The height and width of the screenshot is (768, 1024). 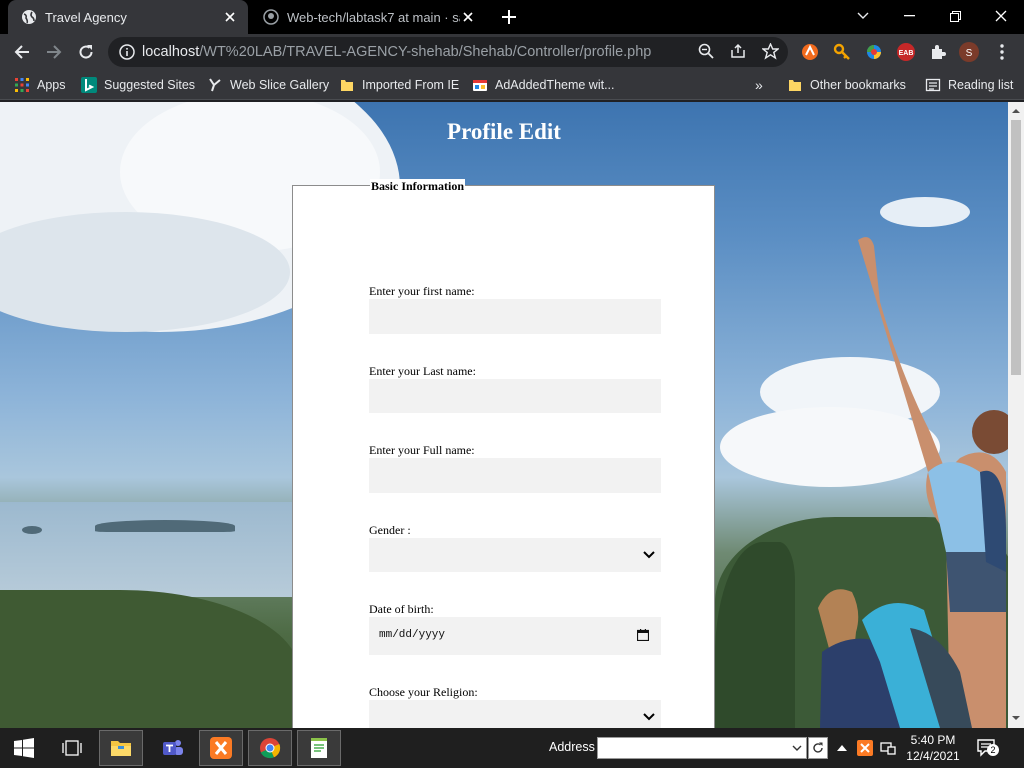 What do you see at coordinates (54, 52) in the screenshot?
I see `forward-button` at bounding box center [54, 52].